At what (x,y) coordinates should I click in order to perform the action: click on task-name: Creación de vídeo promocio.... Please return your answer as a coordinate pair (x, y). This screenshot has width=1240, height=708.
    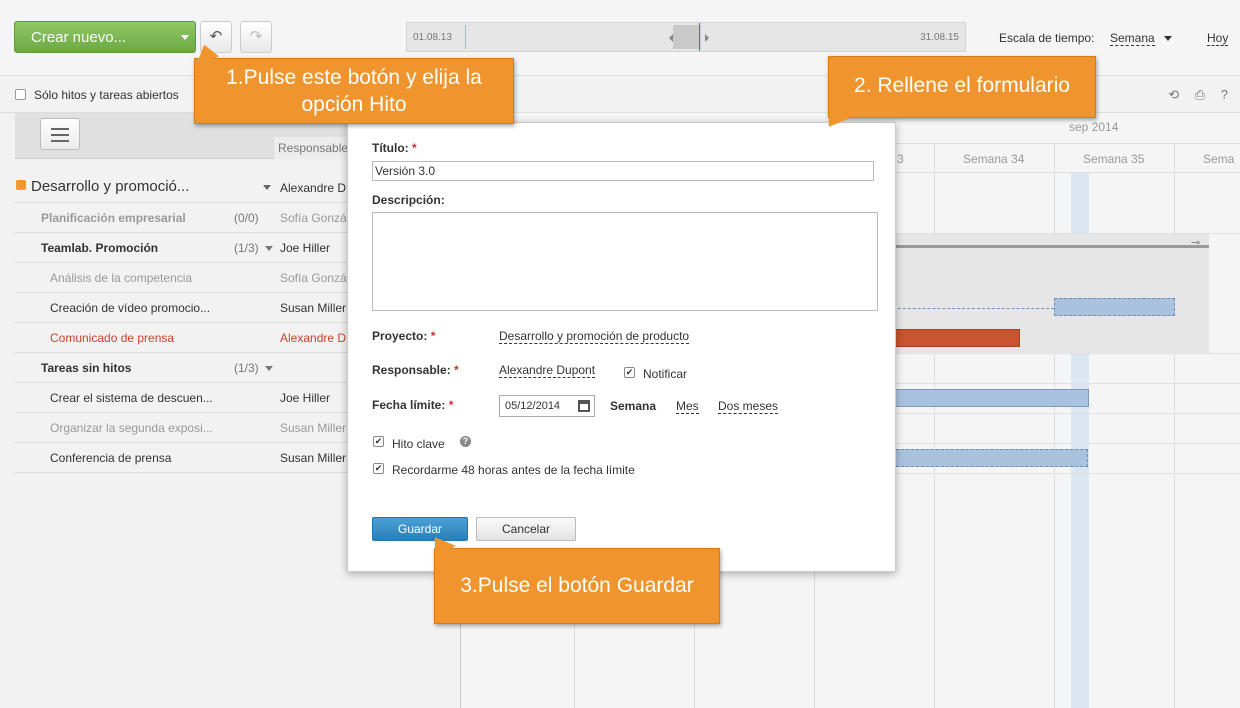
    Looking at the image, I should click on (130, 308).